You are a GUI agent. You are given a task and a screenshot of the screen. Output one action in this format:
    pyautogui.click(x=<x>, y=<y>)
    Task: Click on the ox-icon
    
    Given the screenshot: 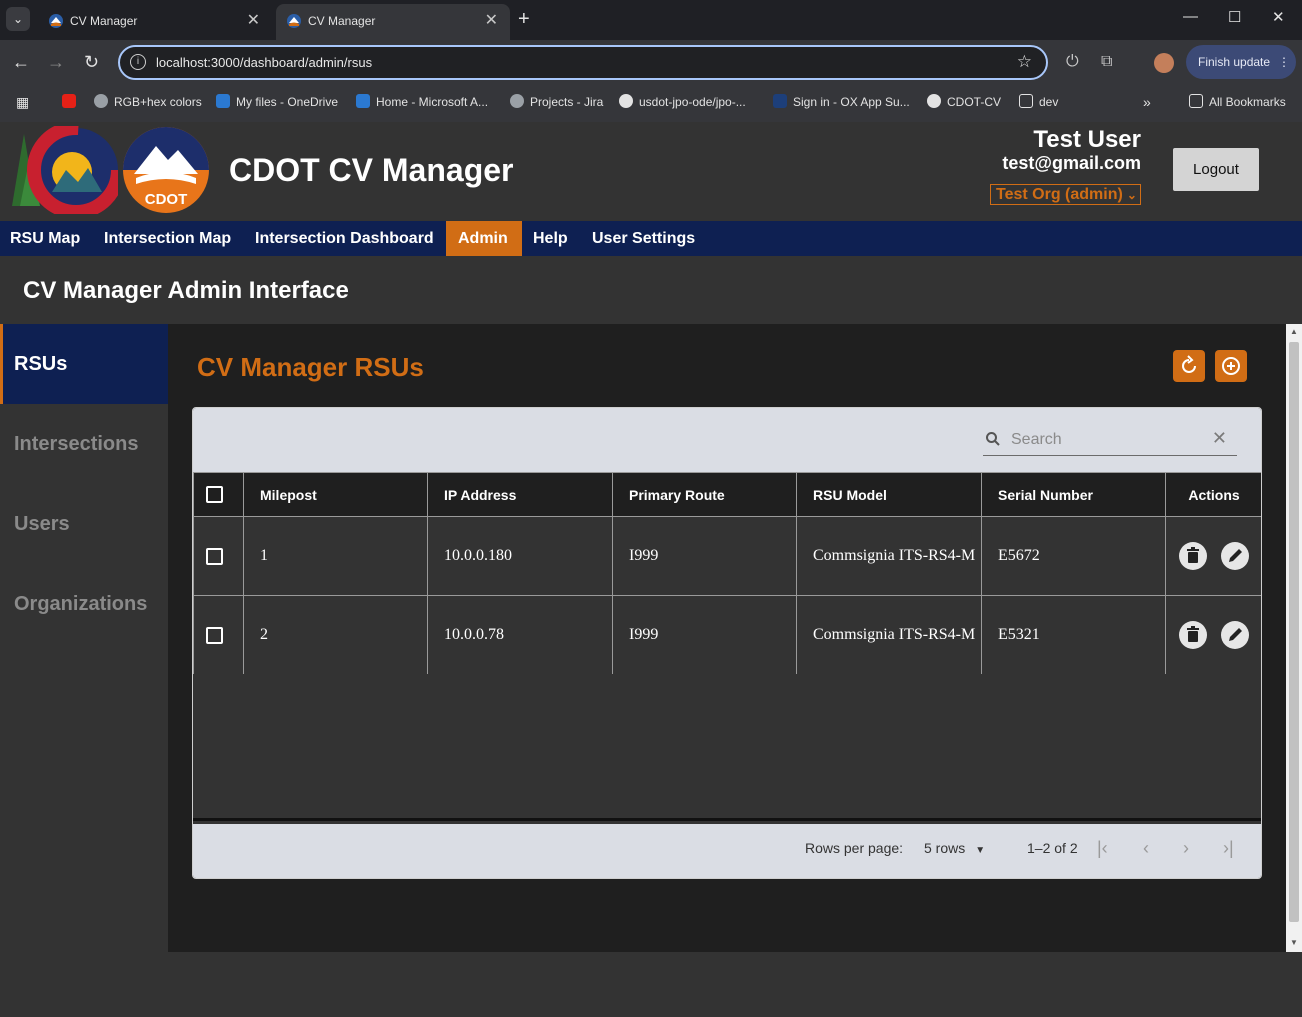 What is the action you would take?
    pyautogui.click(x=780, y=101)
    